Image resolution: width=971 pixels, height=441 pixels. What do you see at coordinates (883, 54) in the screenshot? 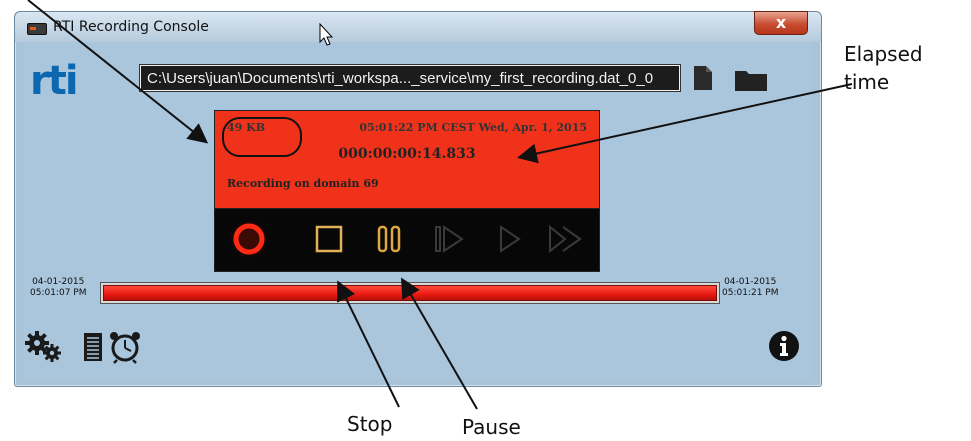
I see `elapsed-annotation-line1: Elapsed` at bounding box center [883, 54].